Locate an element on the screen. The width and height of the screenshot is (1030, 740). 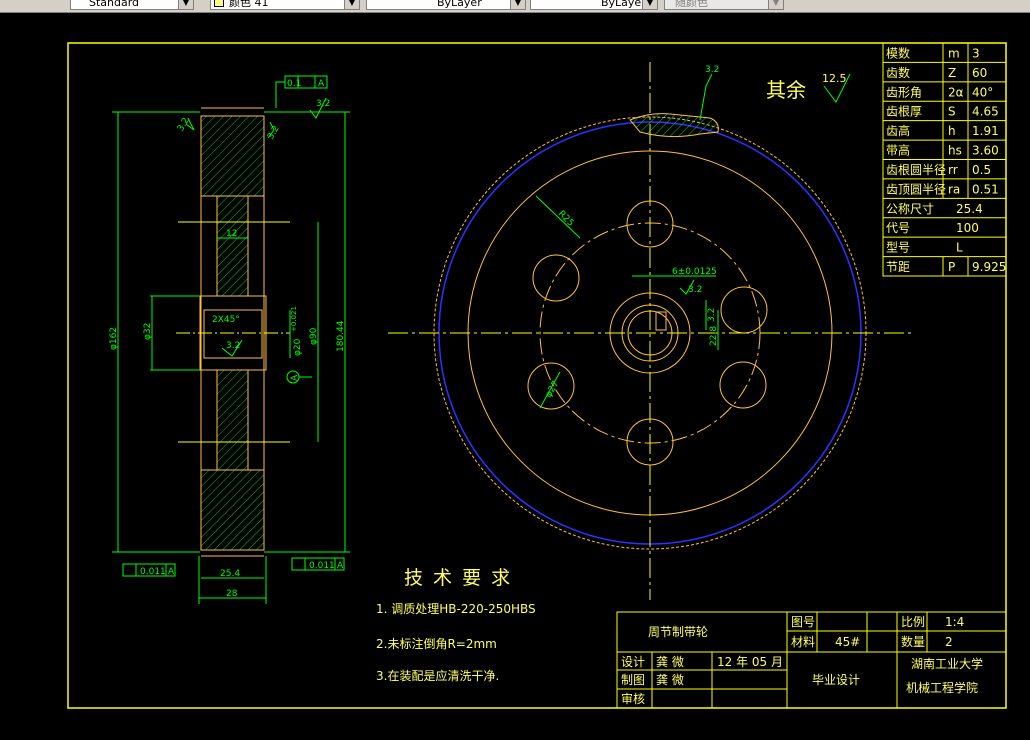
text-style-dropdown: Standard ▼ is located at coordinates (132, 5).